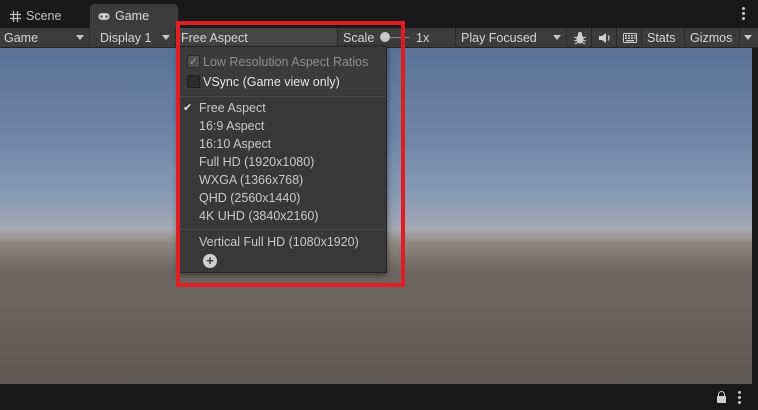  I want to click on scale-label: Scale, so click(359, 37).